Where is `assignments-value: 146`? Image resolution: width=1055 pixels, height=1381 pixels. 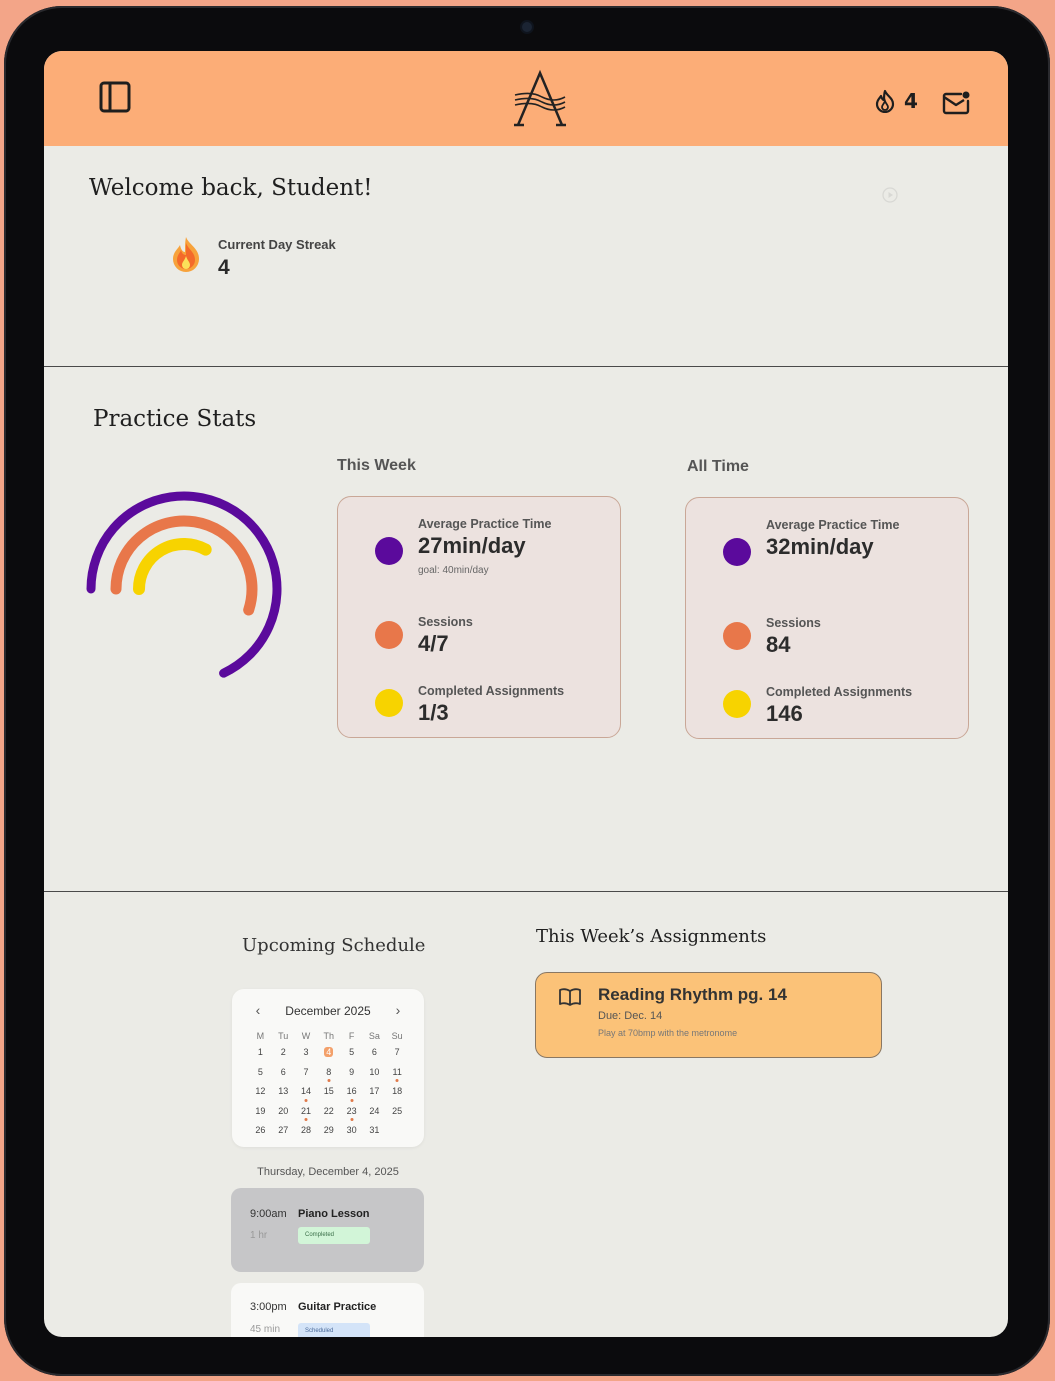 assignments-value: 146 is located at coordinates (784, 713).